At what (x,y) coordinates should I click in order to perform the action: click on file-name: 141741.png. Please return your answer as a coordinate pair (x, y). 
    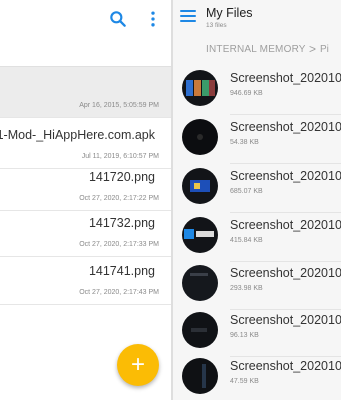
    Looking at the image, I should click on (121, 271).